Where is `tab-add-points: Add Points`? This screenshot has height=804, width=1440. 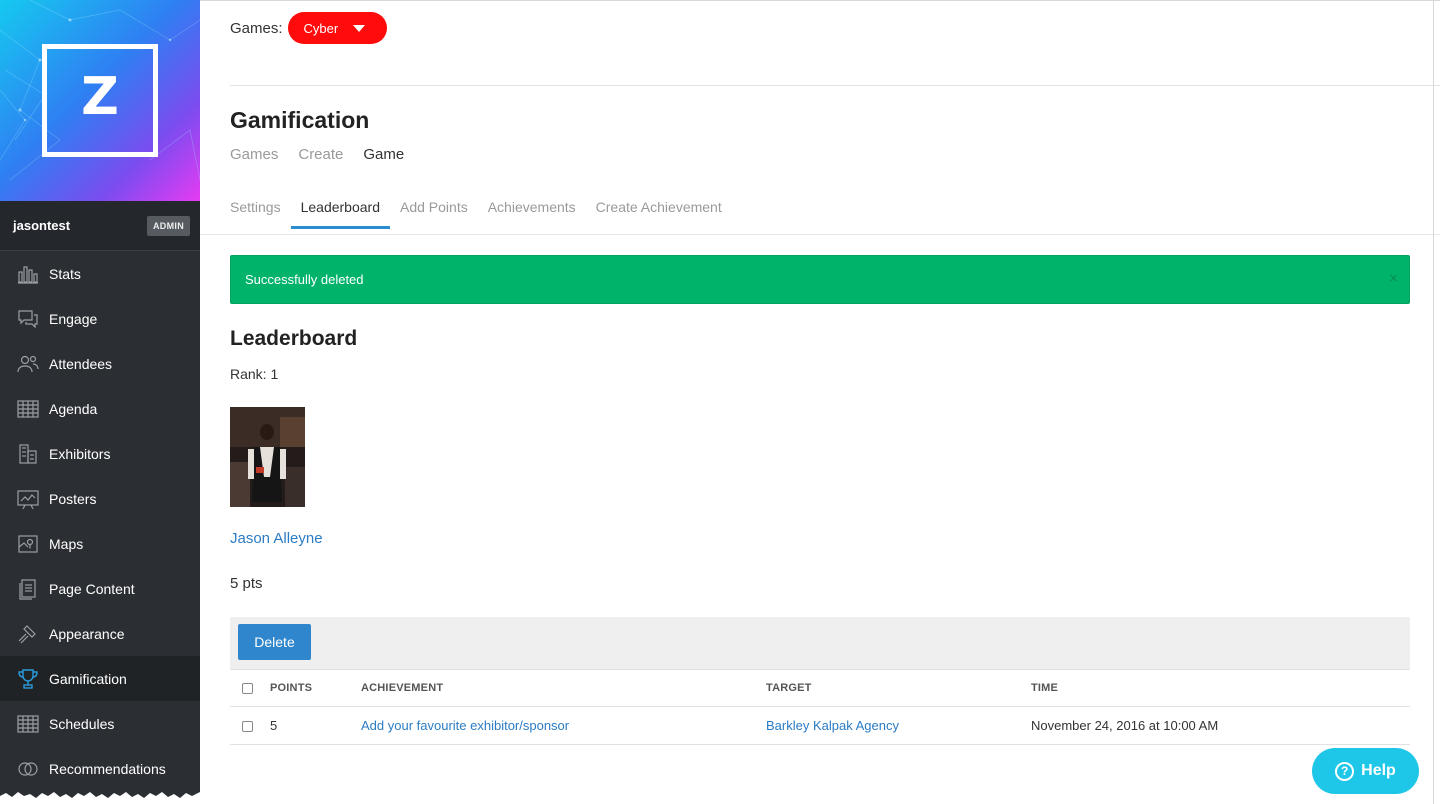 tab-add-points: Add Points is located at coordinates (434, 214).